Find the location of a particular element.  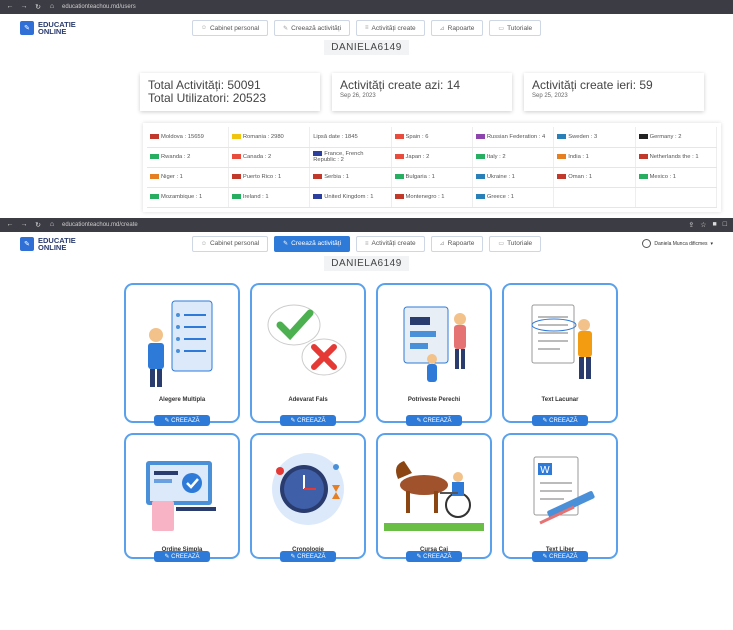

country-count: Netherlands the : 1 is located at coordinates (674, 157).